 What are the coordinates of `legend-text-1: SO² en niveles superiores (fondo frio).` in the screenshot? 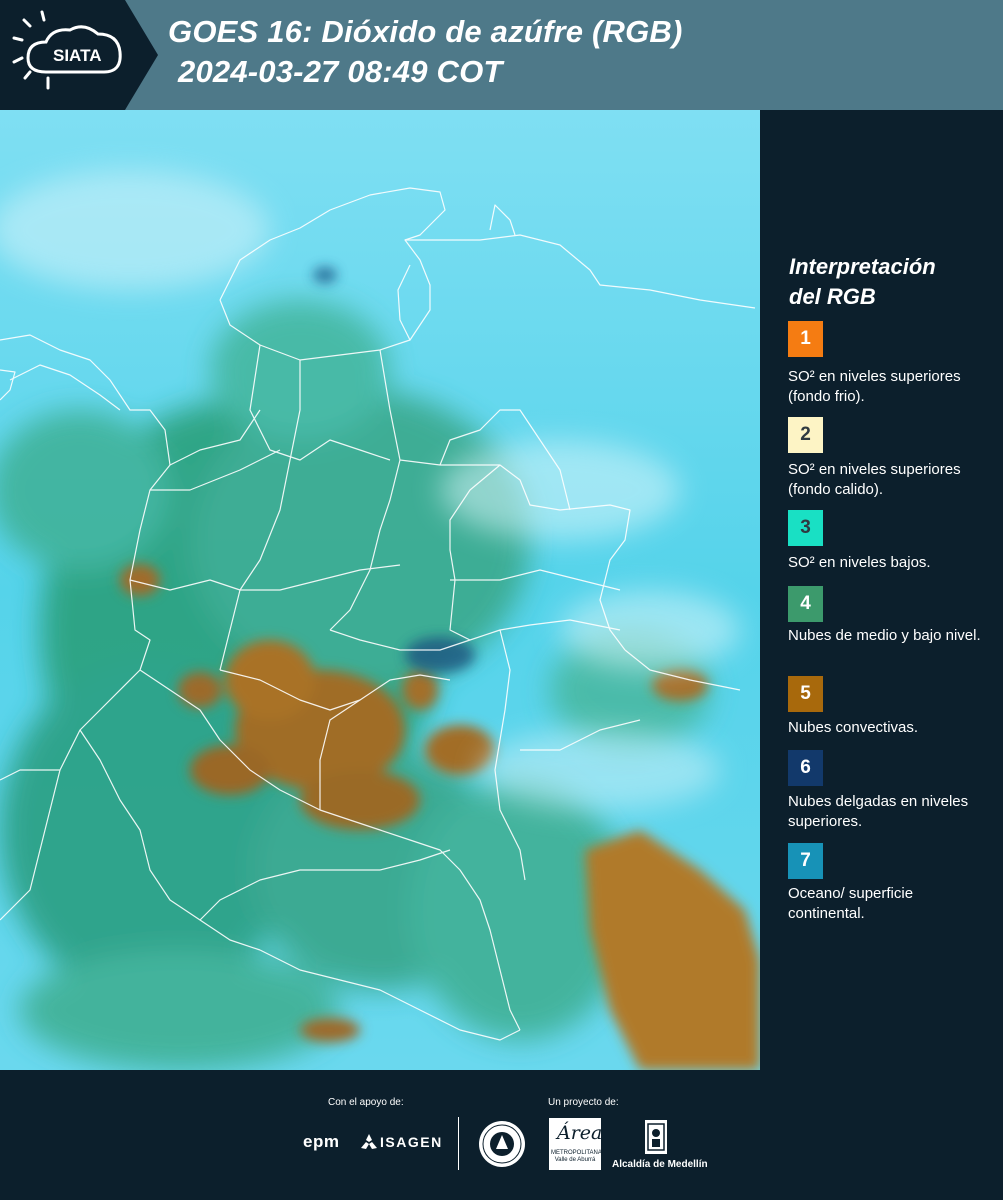 It's located at (874, 386).